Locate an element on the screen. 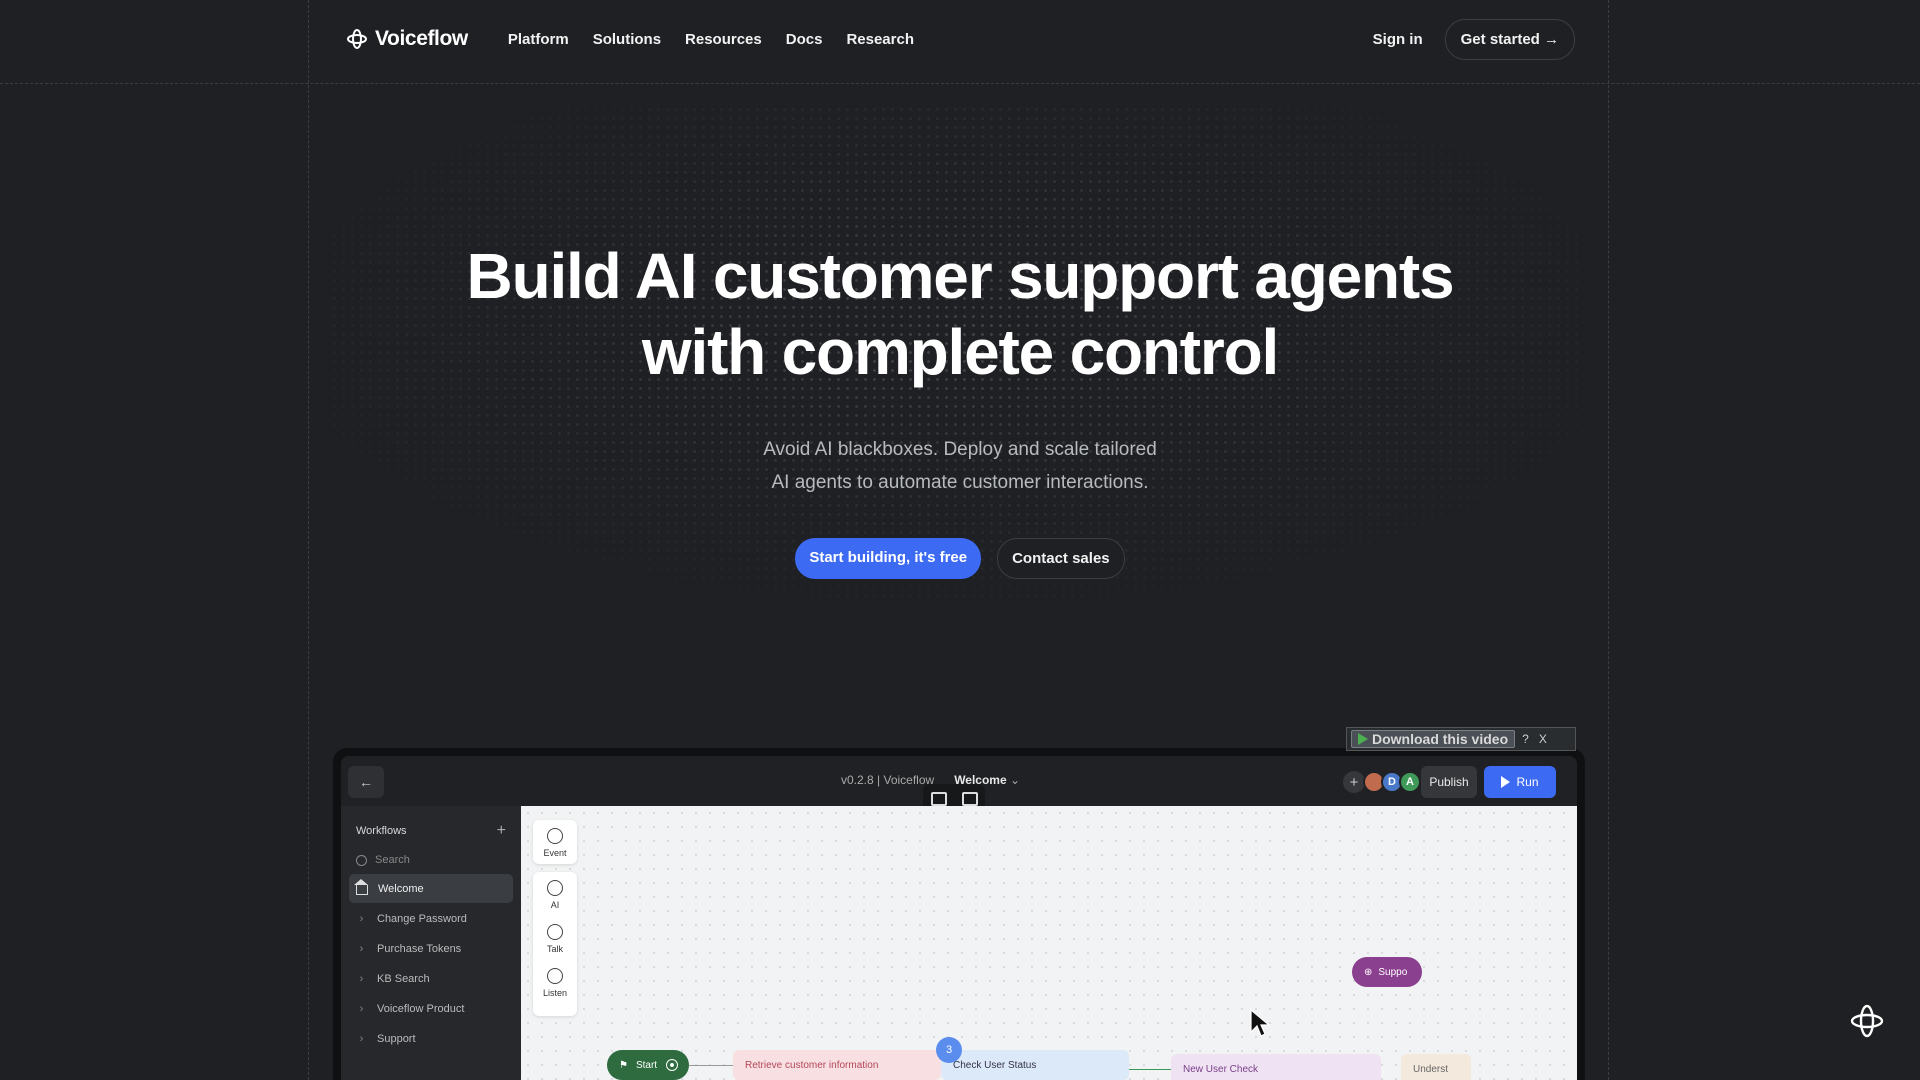  version-label: v0.2.8 | Voiceflow is located at coordinates (888, 780).